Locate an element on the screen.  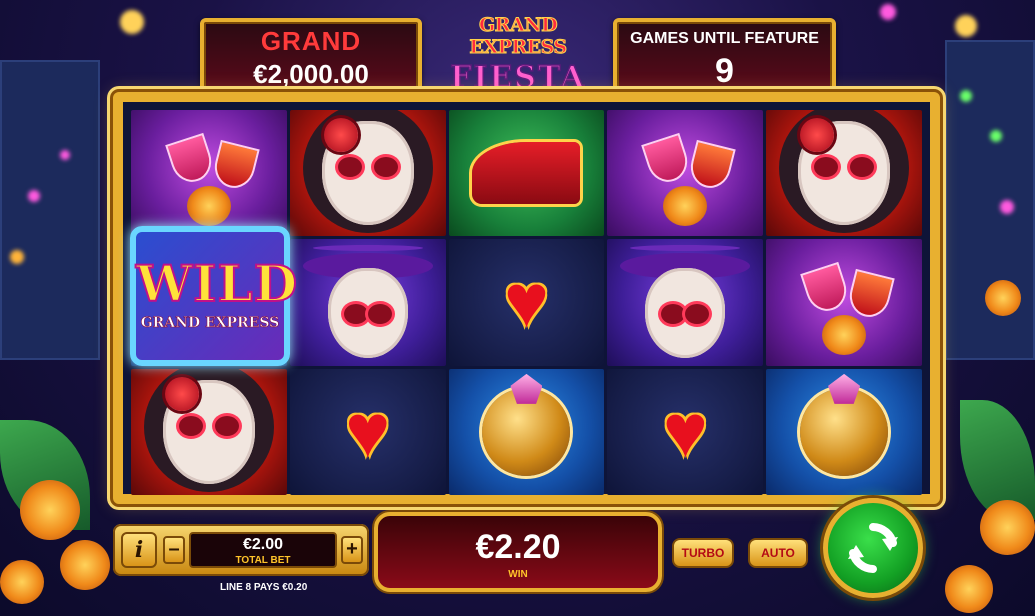
total-bet-value: €2.00 is located at coordinates (263, 544).